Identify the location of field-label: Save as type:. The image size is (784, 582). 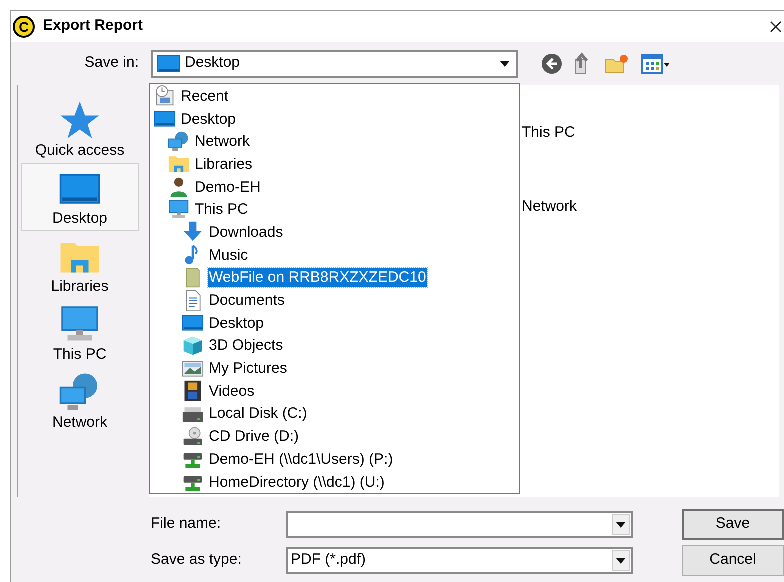
(197, 560).